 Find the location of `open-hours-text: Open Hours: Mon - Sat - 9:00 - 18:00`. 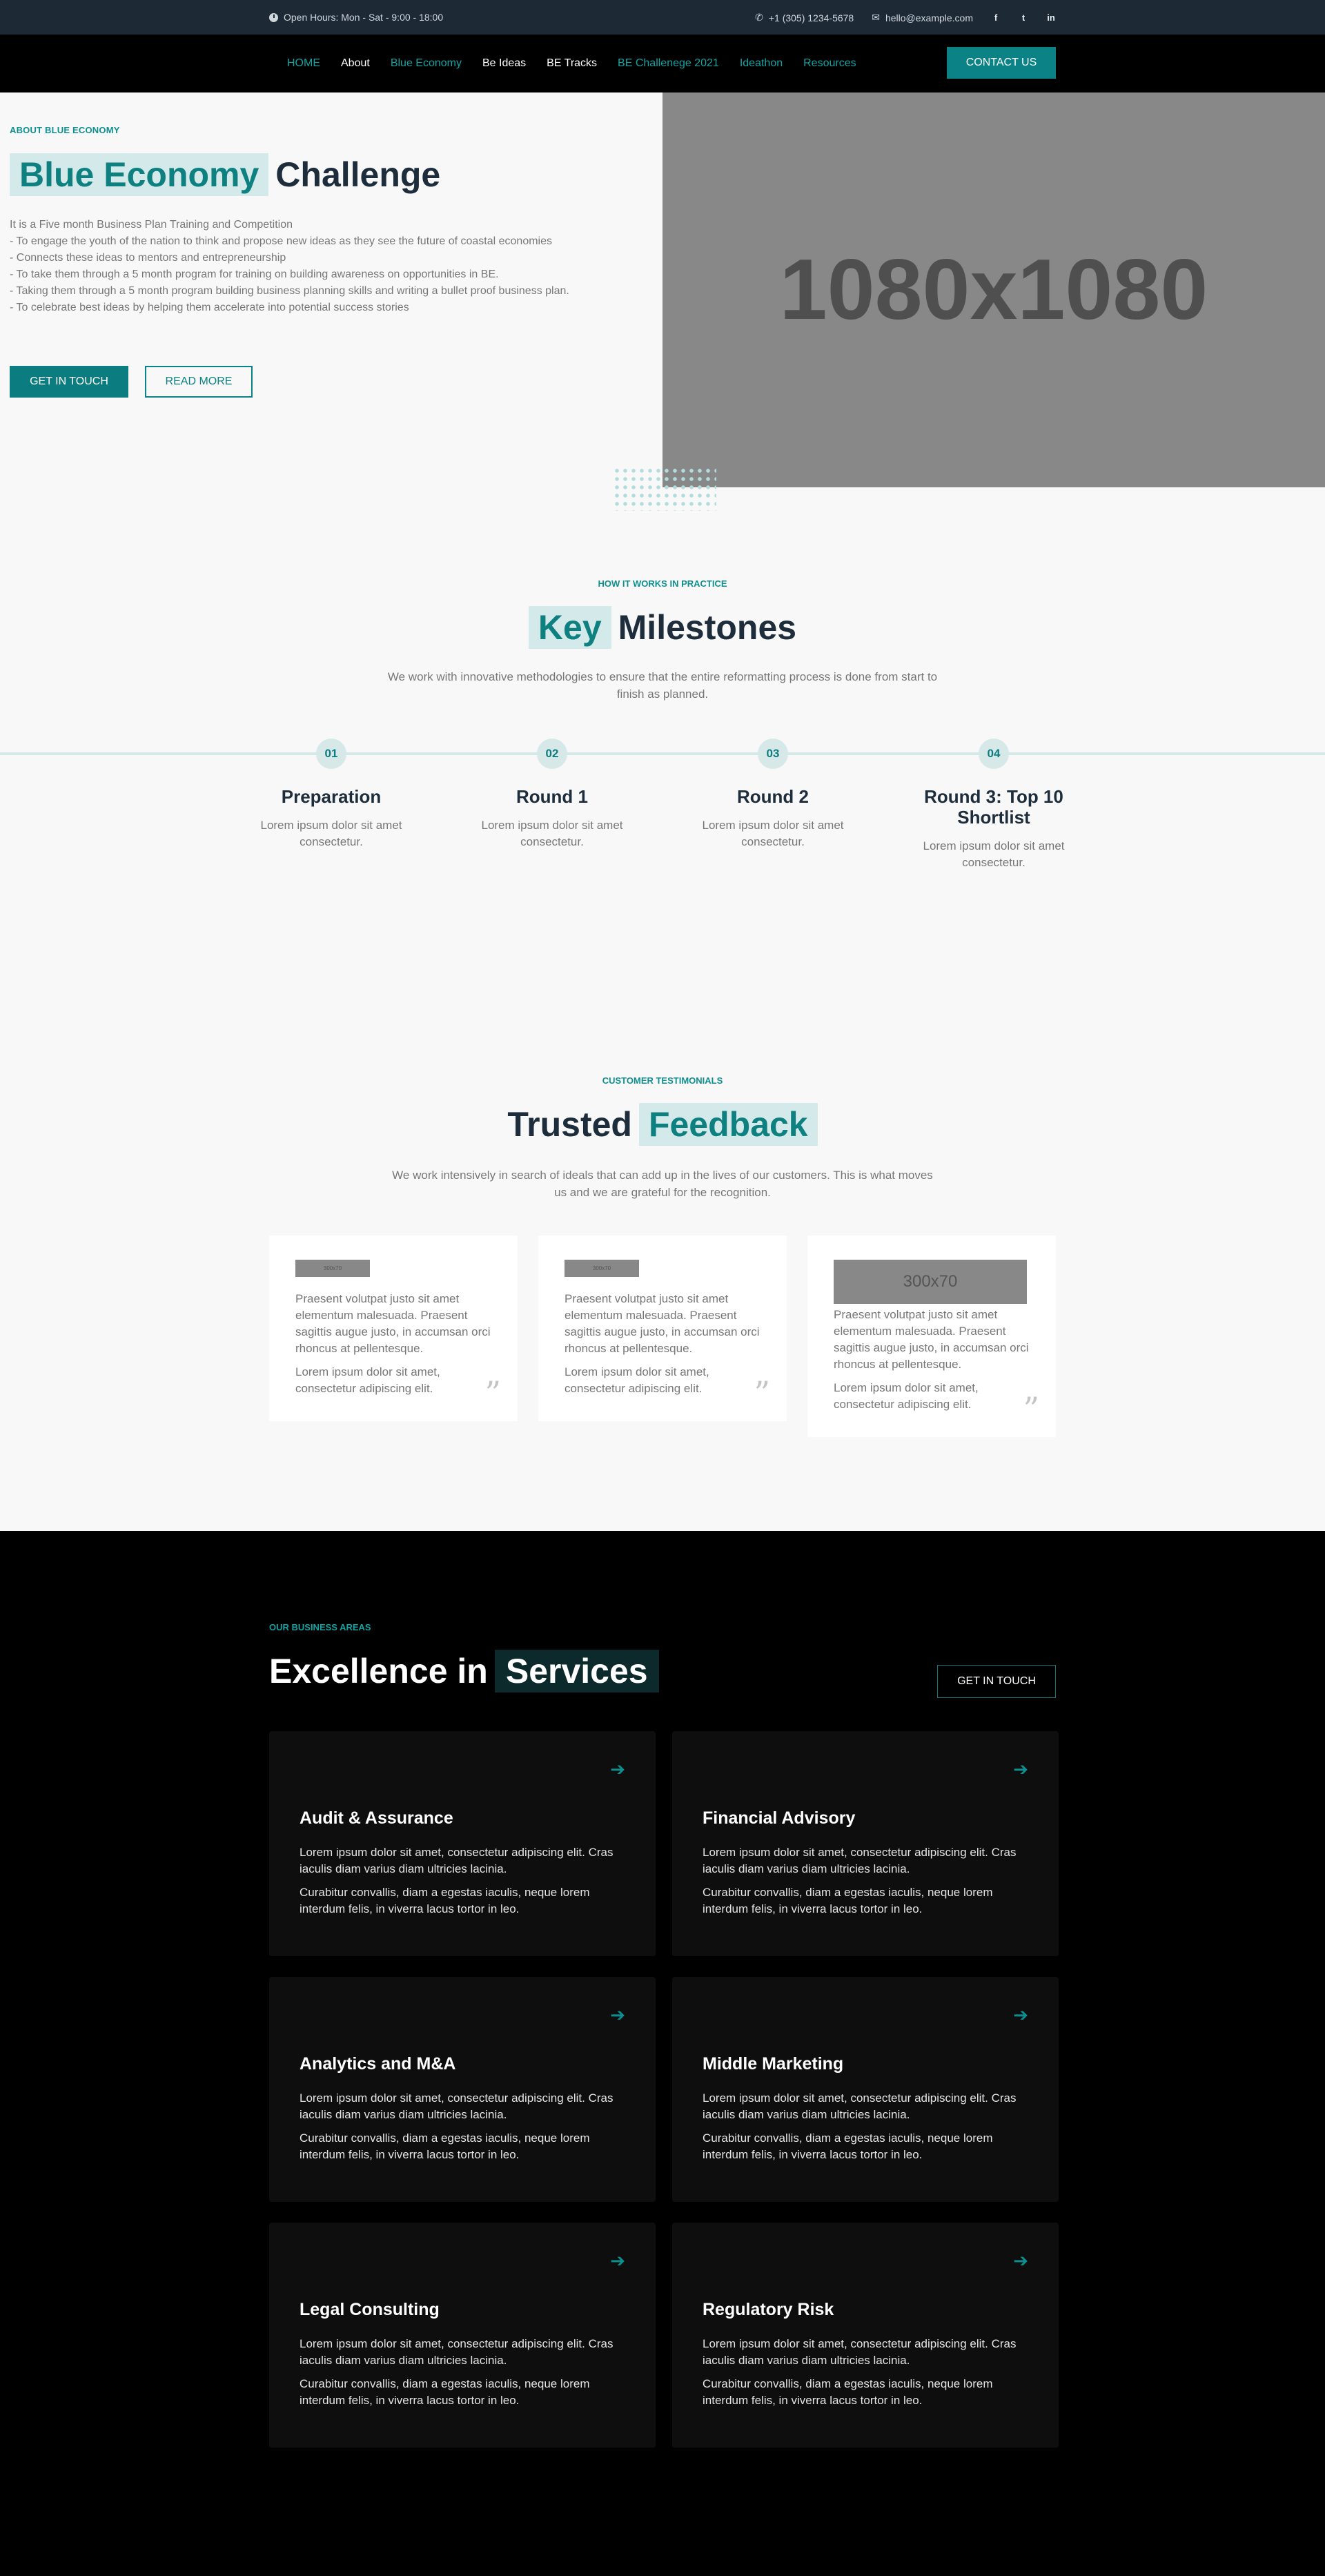

open-hours-text: Open Hours: Mon - Sat - 9:00 - 18:00 is located at coordinates (364, 17).